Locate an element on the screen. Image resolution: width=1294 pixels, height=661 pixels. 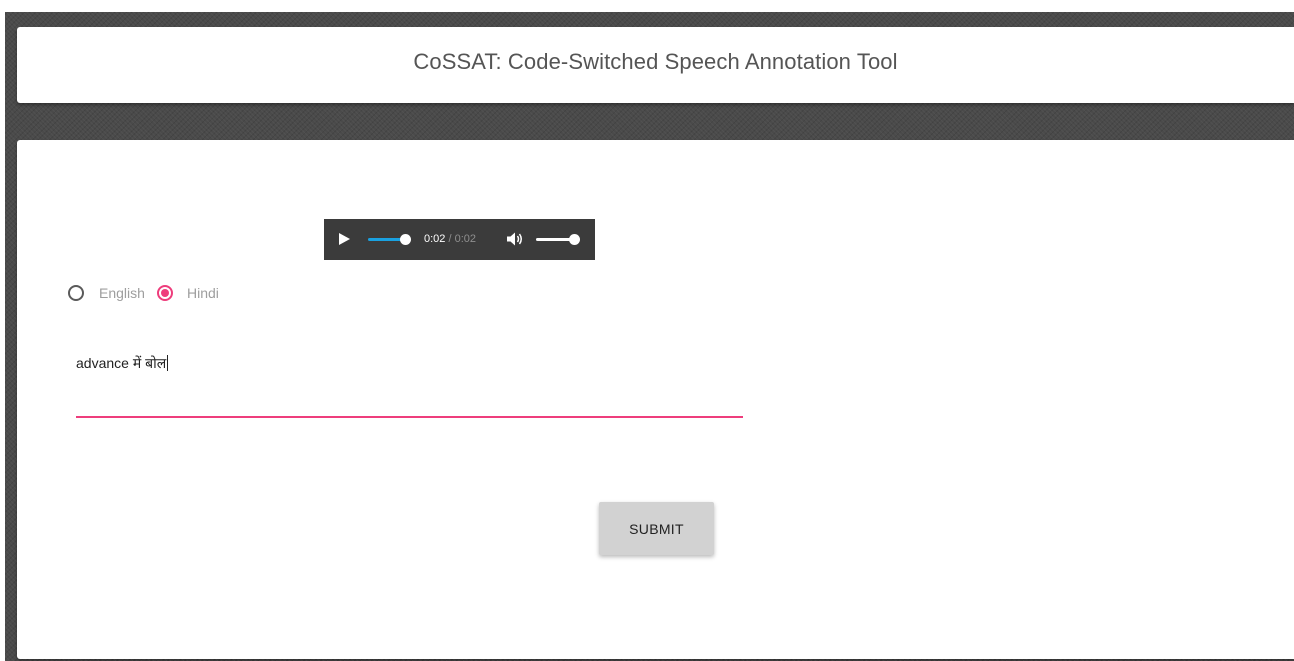
radio-label-english: English is located at coordinates (122, 293).